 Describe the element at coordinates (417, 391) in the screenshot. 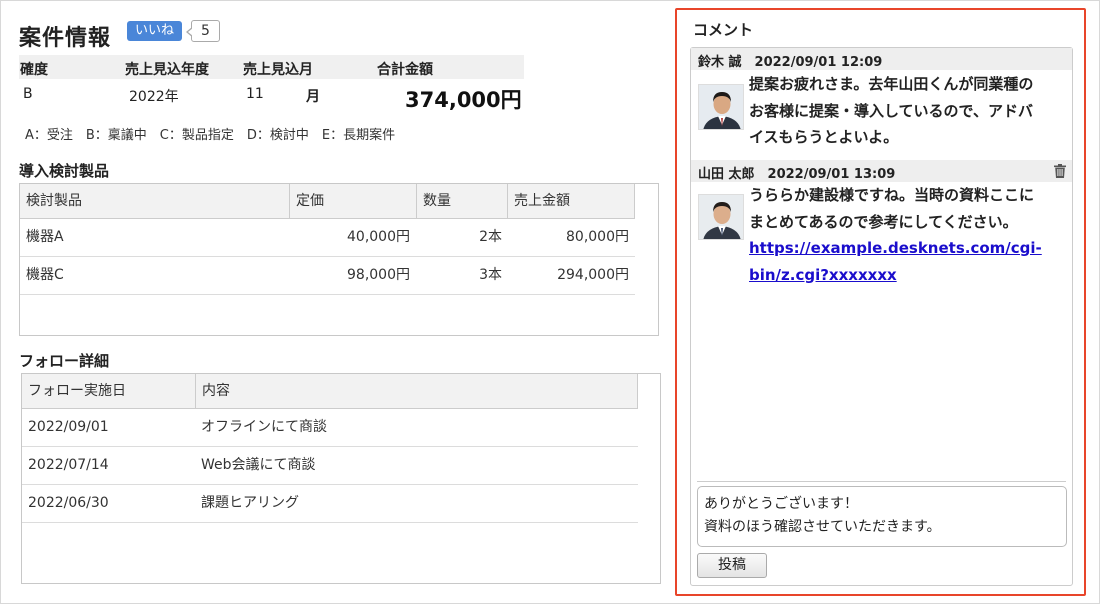

I see `col-follow-content: 内容` at that location.